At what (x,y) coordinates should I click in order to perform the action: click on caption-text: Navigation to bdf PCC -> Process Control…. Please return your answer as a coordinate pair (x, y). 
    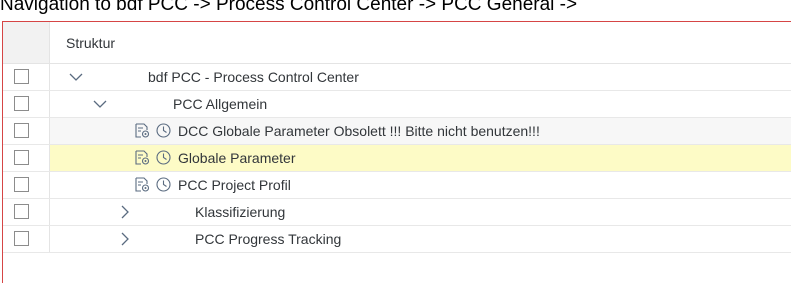
    Looking at the image, I should click on (289, 7).